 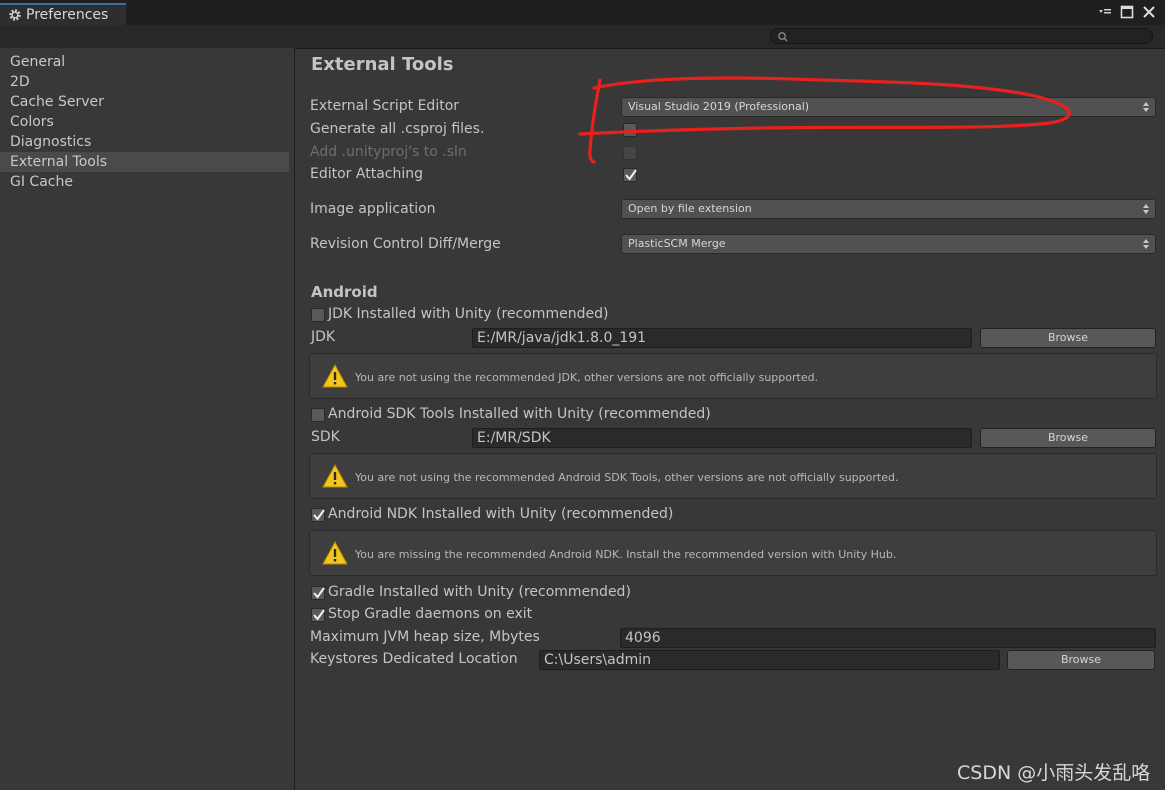 I want to click on jvm-heap-label: Maximum JVM heap size, Mbytes, so click(x=425, y=637).